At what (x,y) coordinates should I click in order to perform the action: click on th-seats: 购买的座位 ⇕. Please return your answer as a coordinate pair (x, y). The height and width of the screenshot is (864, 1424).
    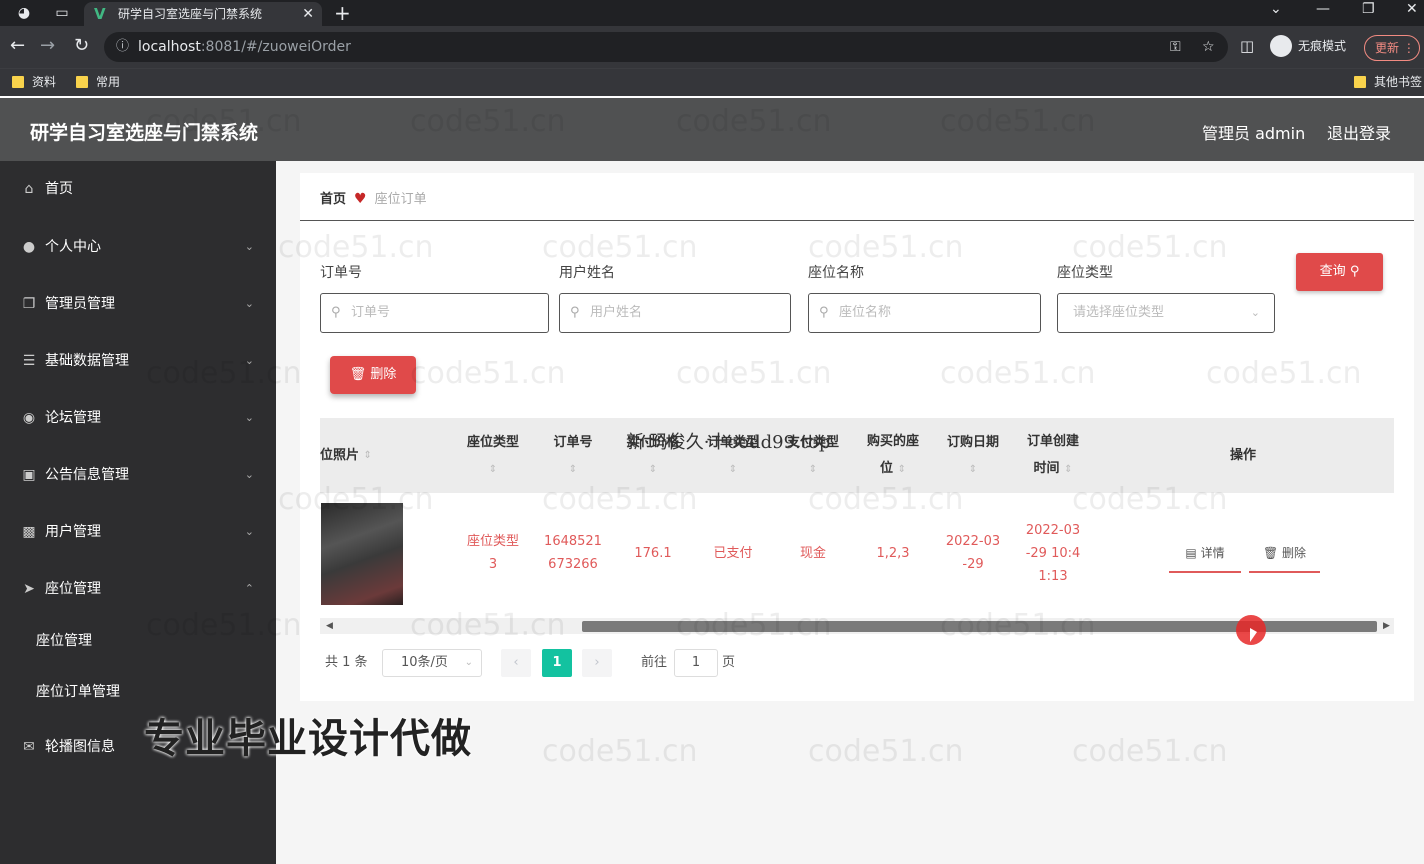
    Looking at the image, I should click on (893, 455).